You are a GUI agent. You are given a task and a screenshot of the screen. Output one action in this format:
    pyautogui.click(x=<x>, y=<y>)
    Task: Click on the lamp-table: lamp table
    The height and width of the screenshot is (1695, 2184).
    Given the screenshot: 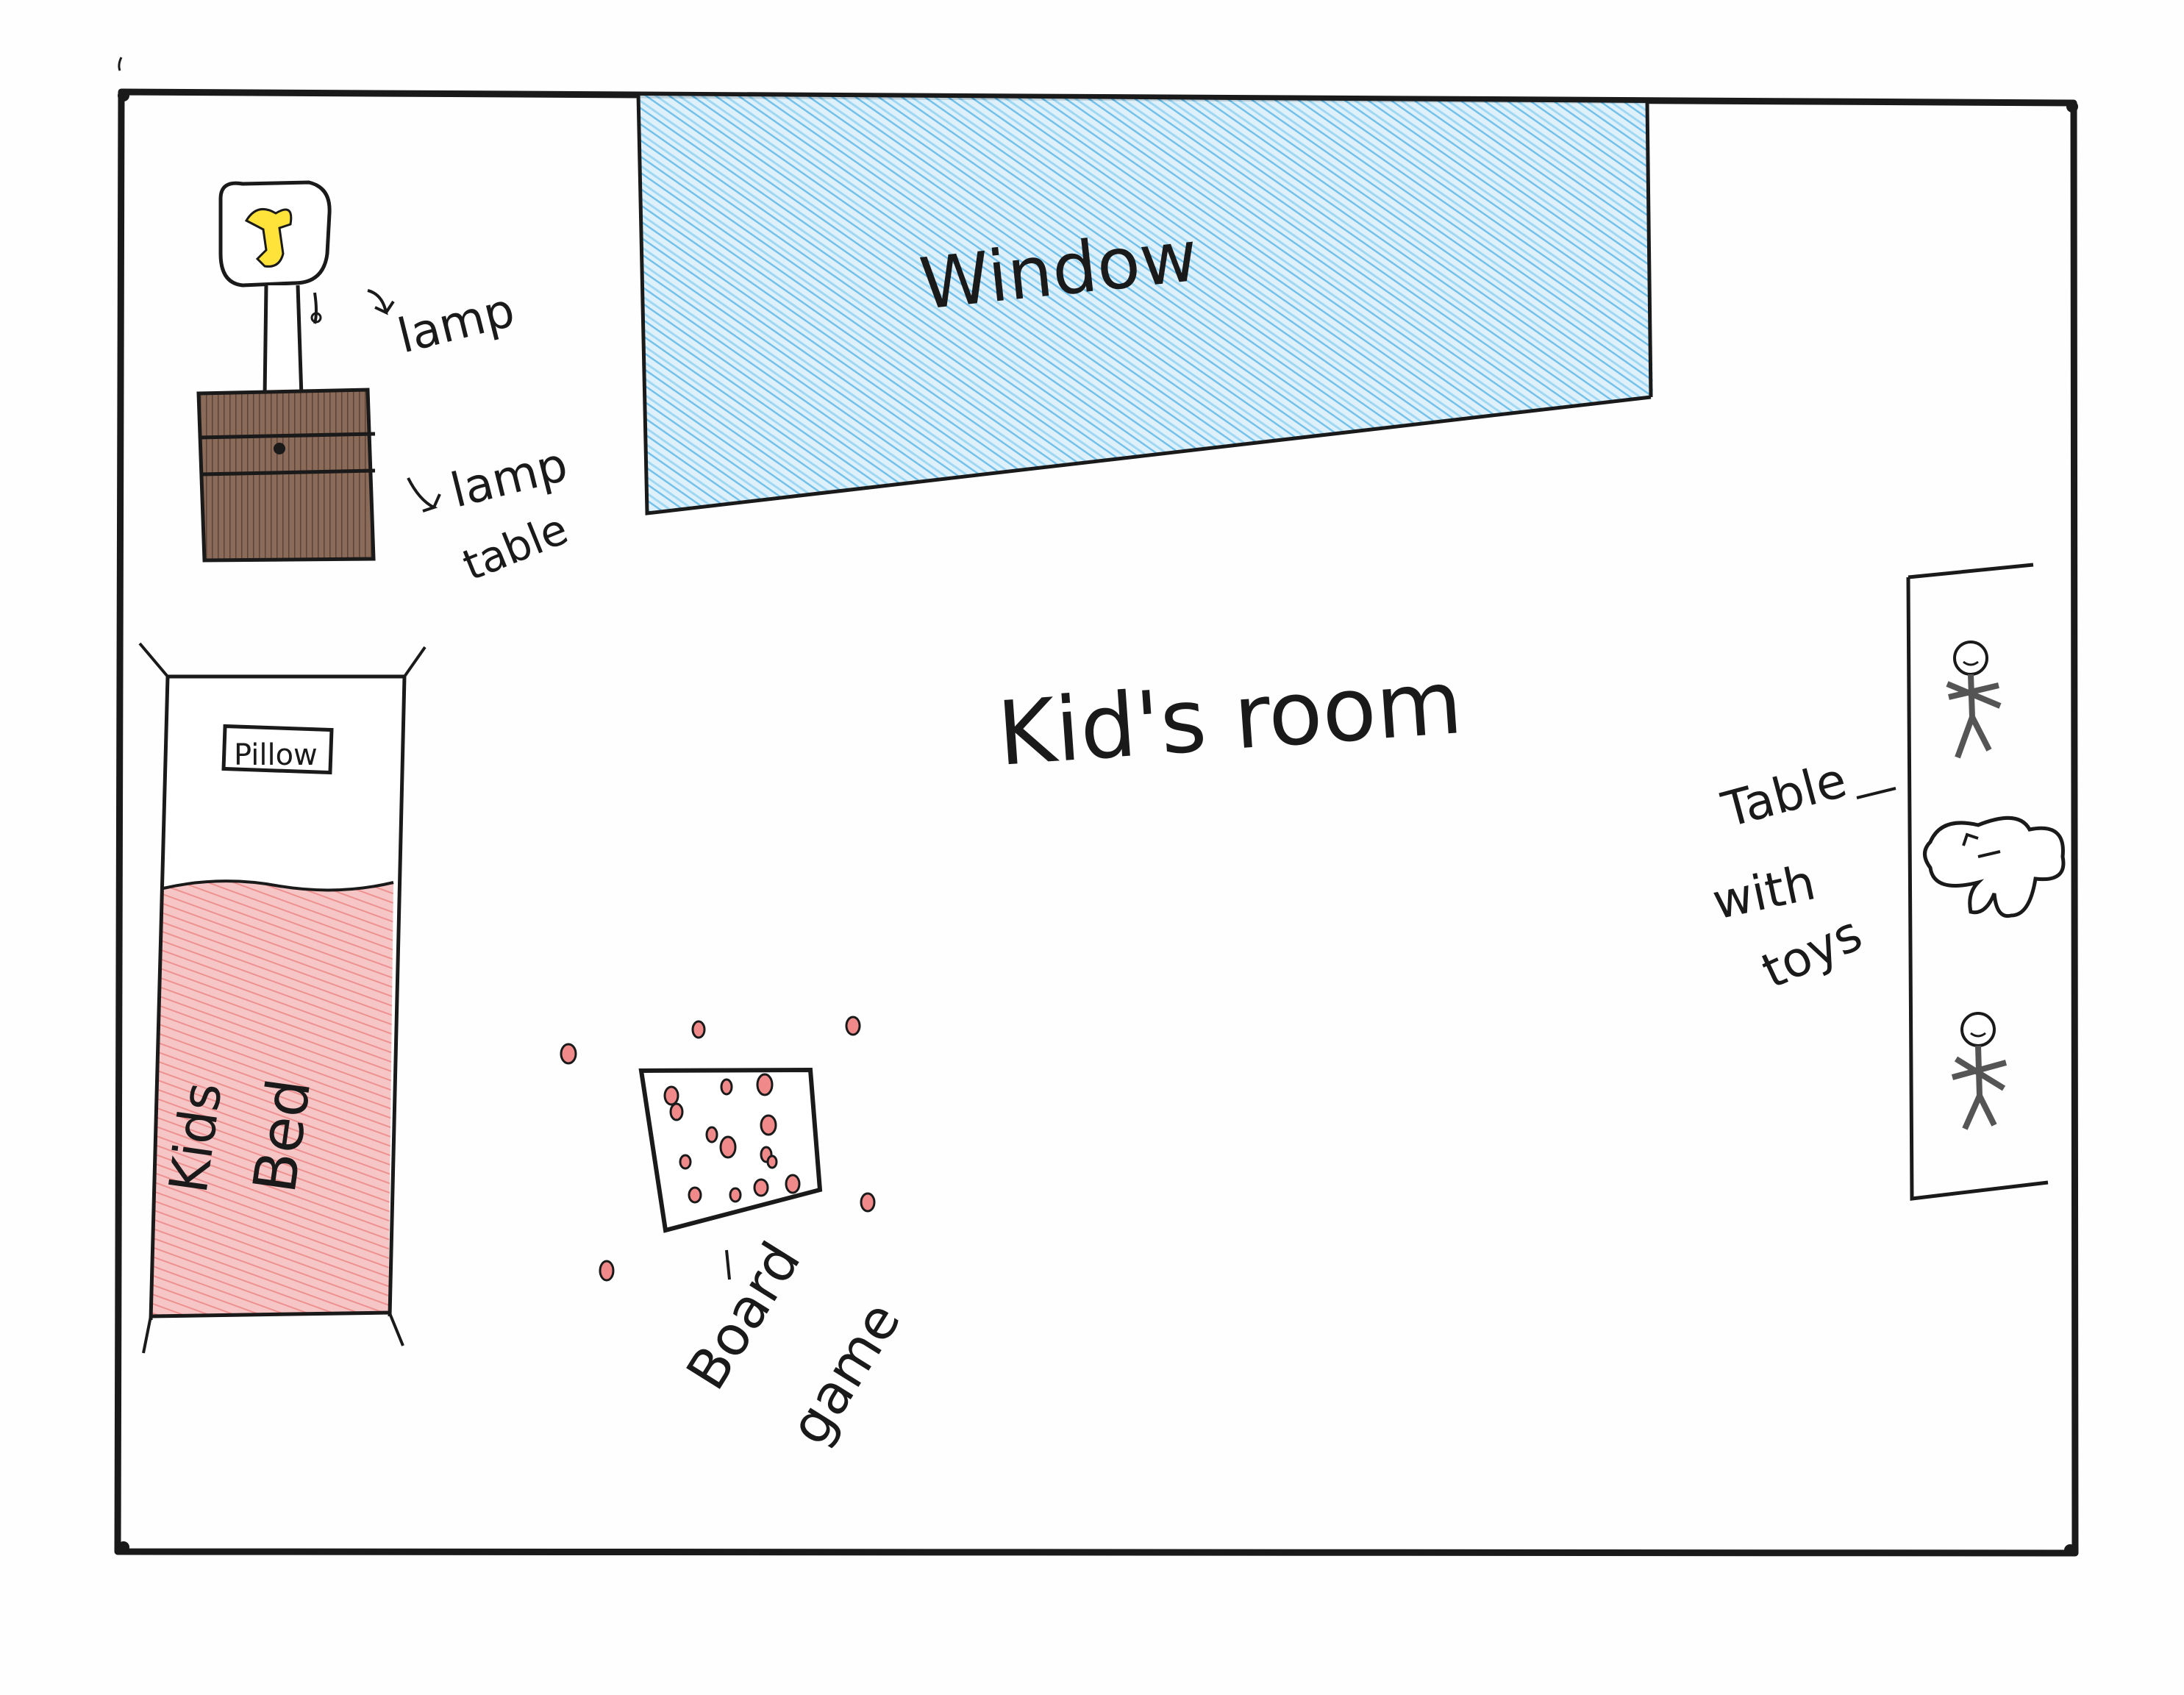 What is the action you would take?
    pyautogui.click(x=385, y=489)
    